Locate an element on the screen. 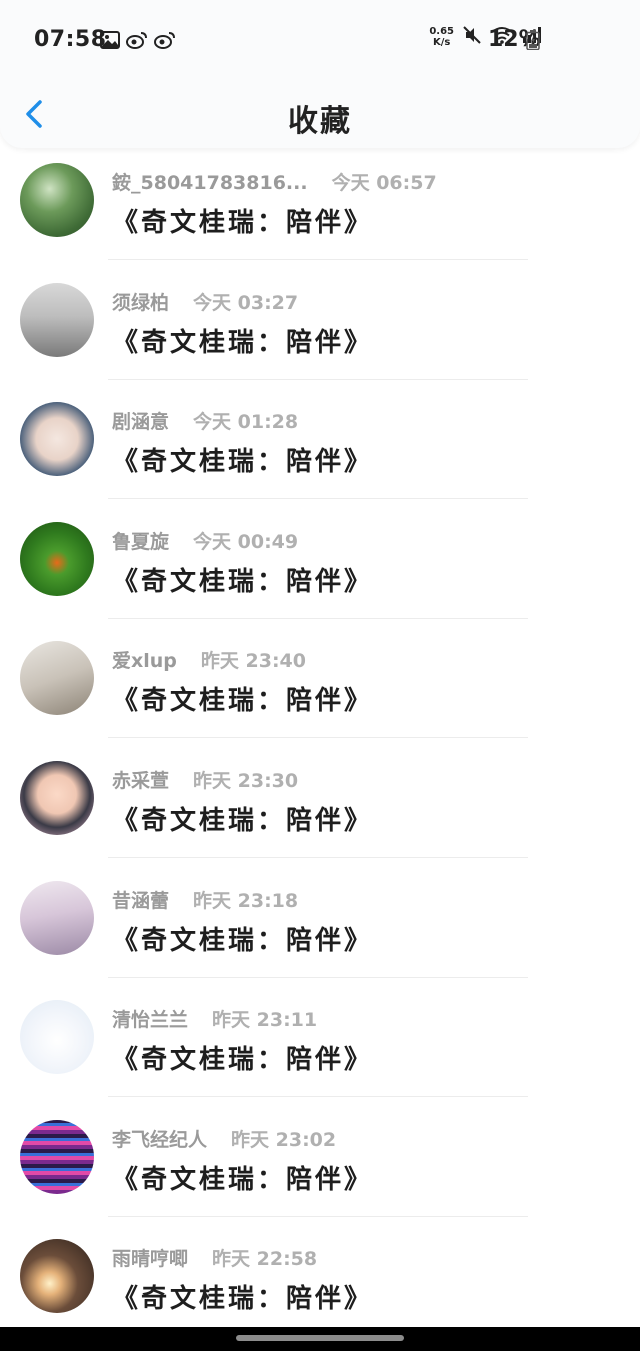 This screenshot has height=1351, width=640. item-time: 昨天 23:40 is located at coordinates (253, 661).